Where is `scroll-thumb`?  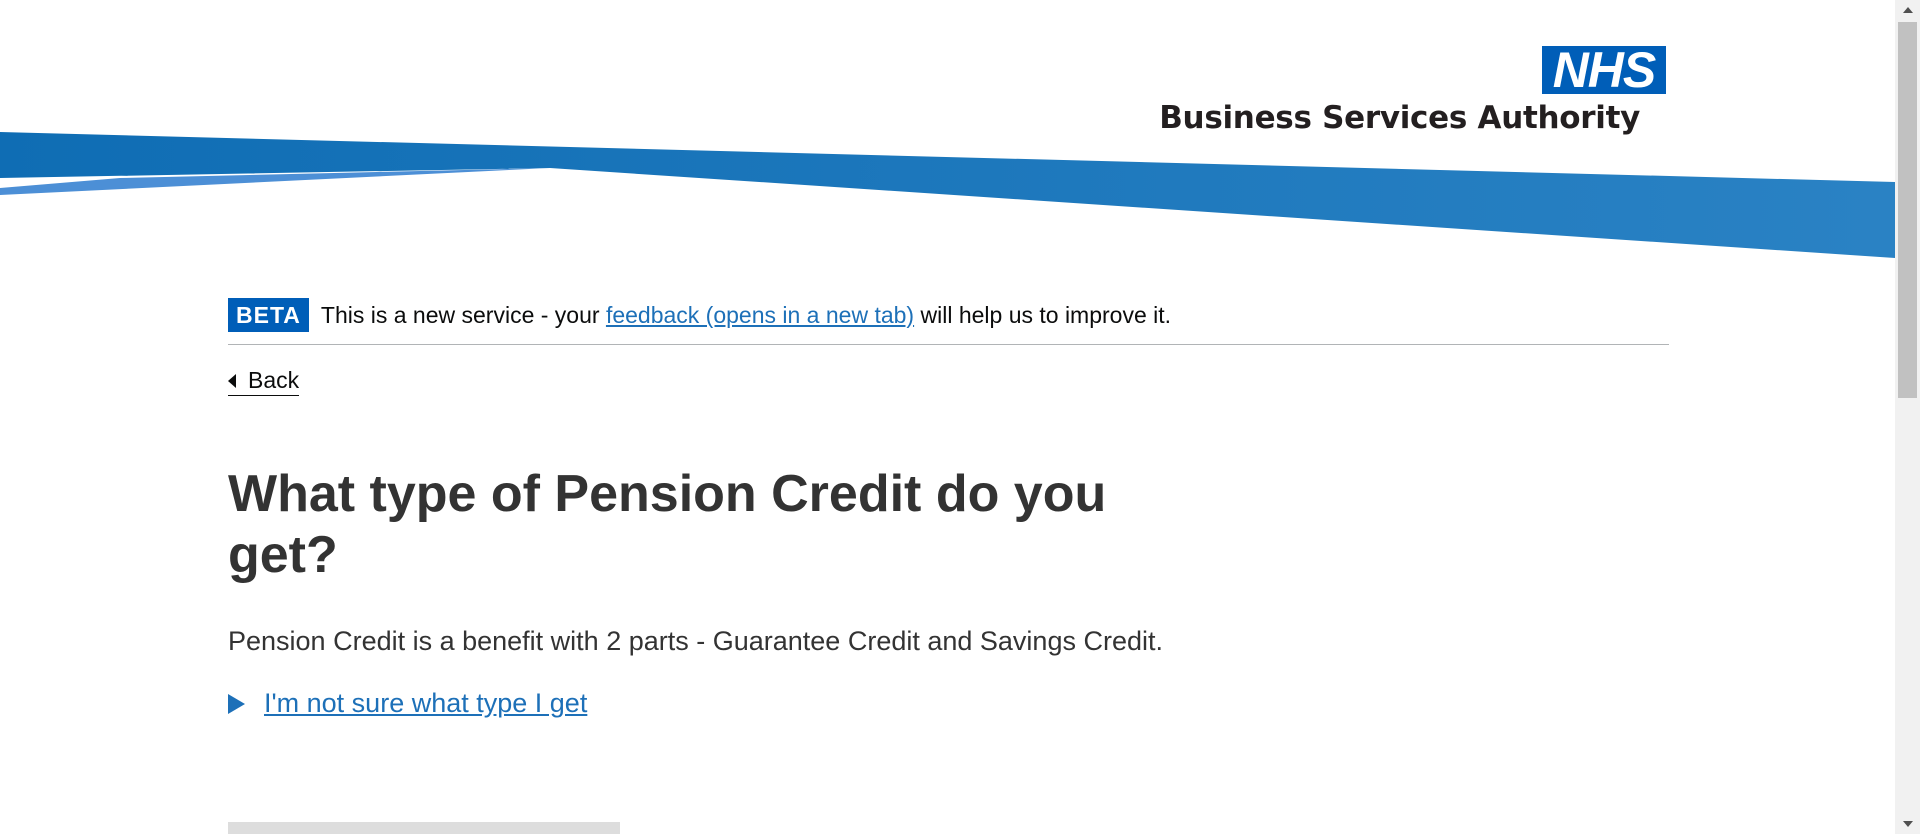
scroll-thumb is located at coordinates (1907, 210).